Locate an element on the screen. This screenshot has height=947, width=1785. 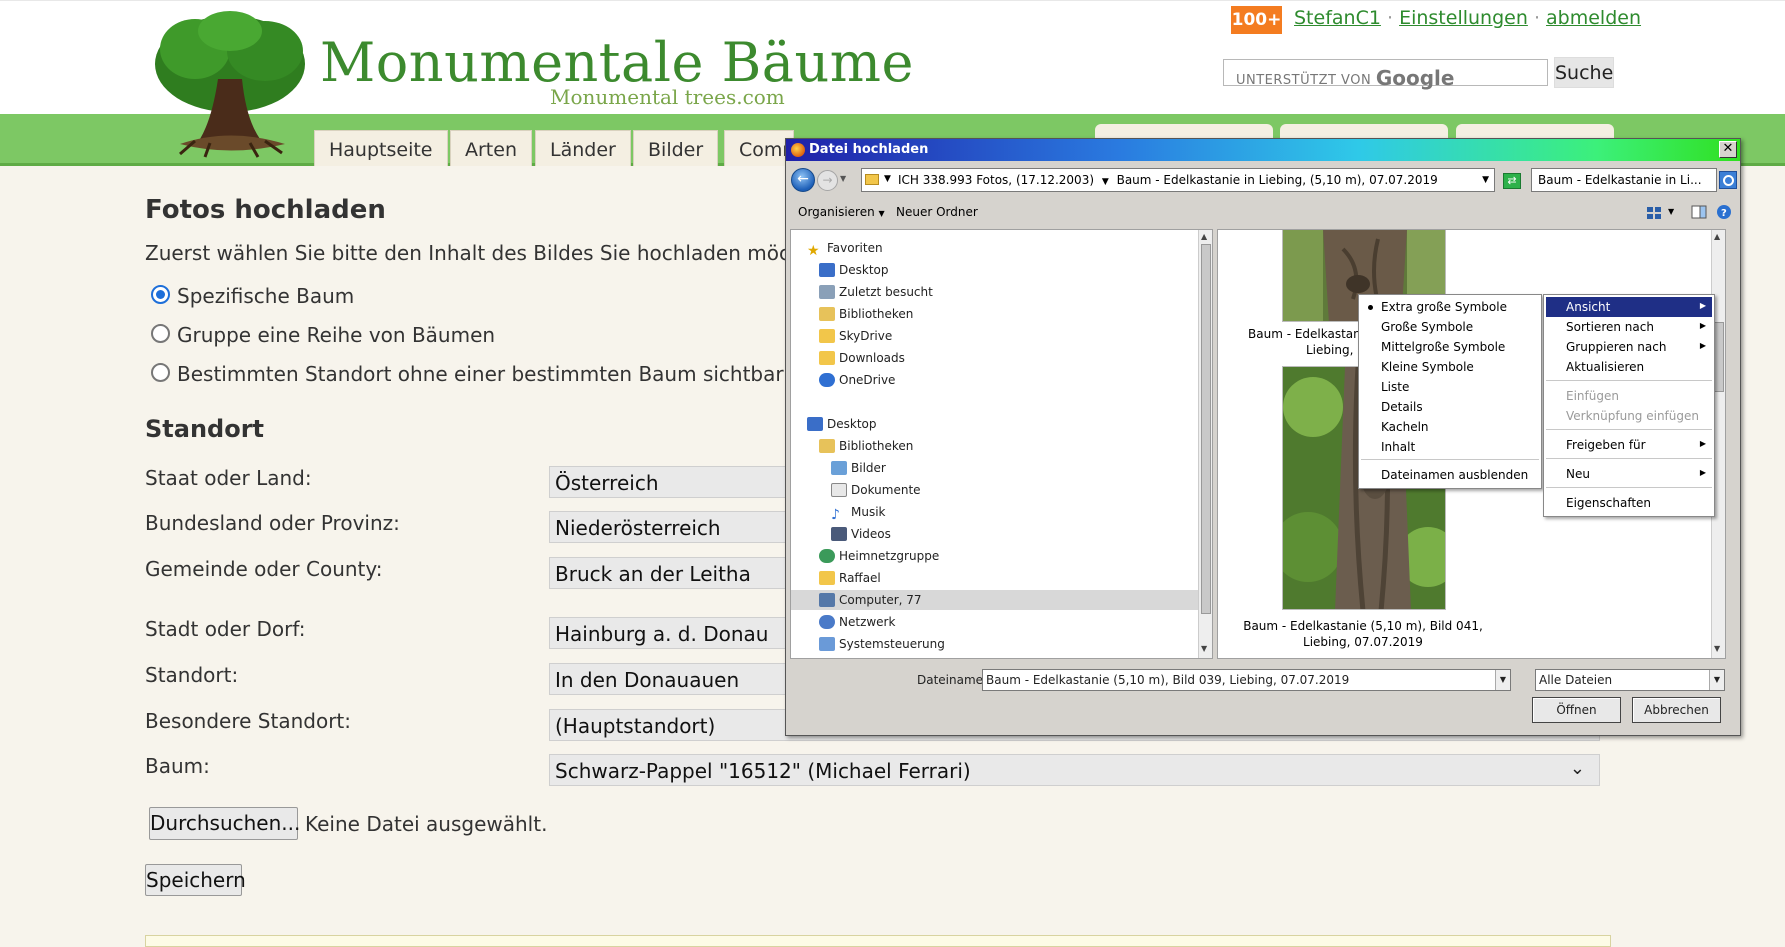
nav-item-documents: Dokumente is located at coordinates (876, 490).